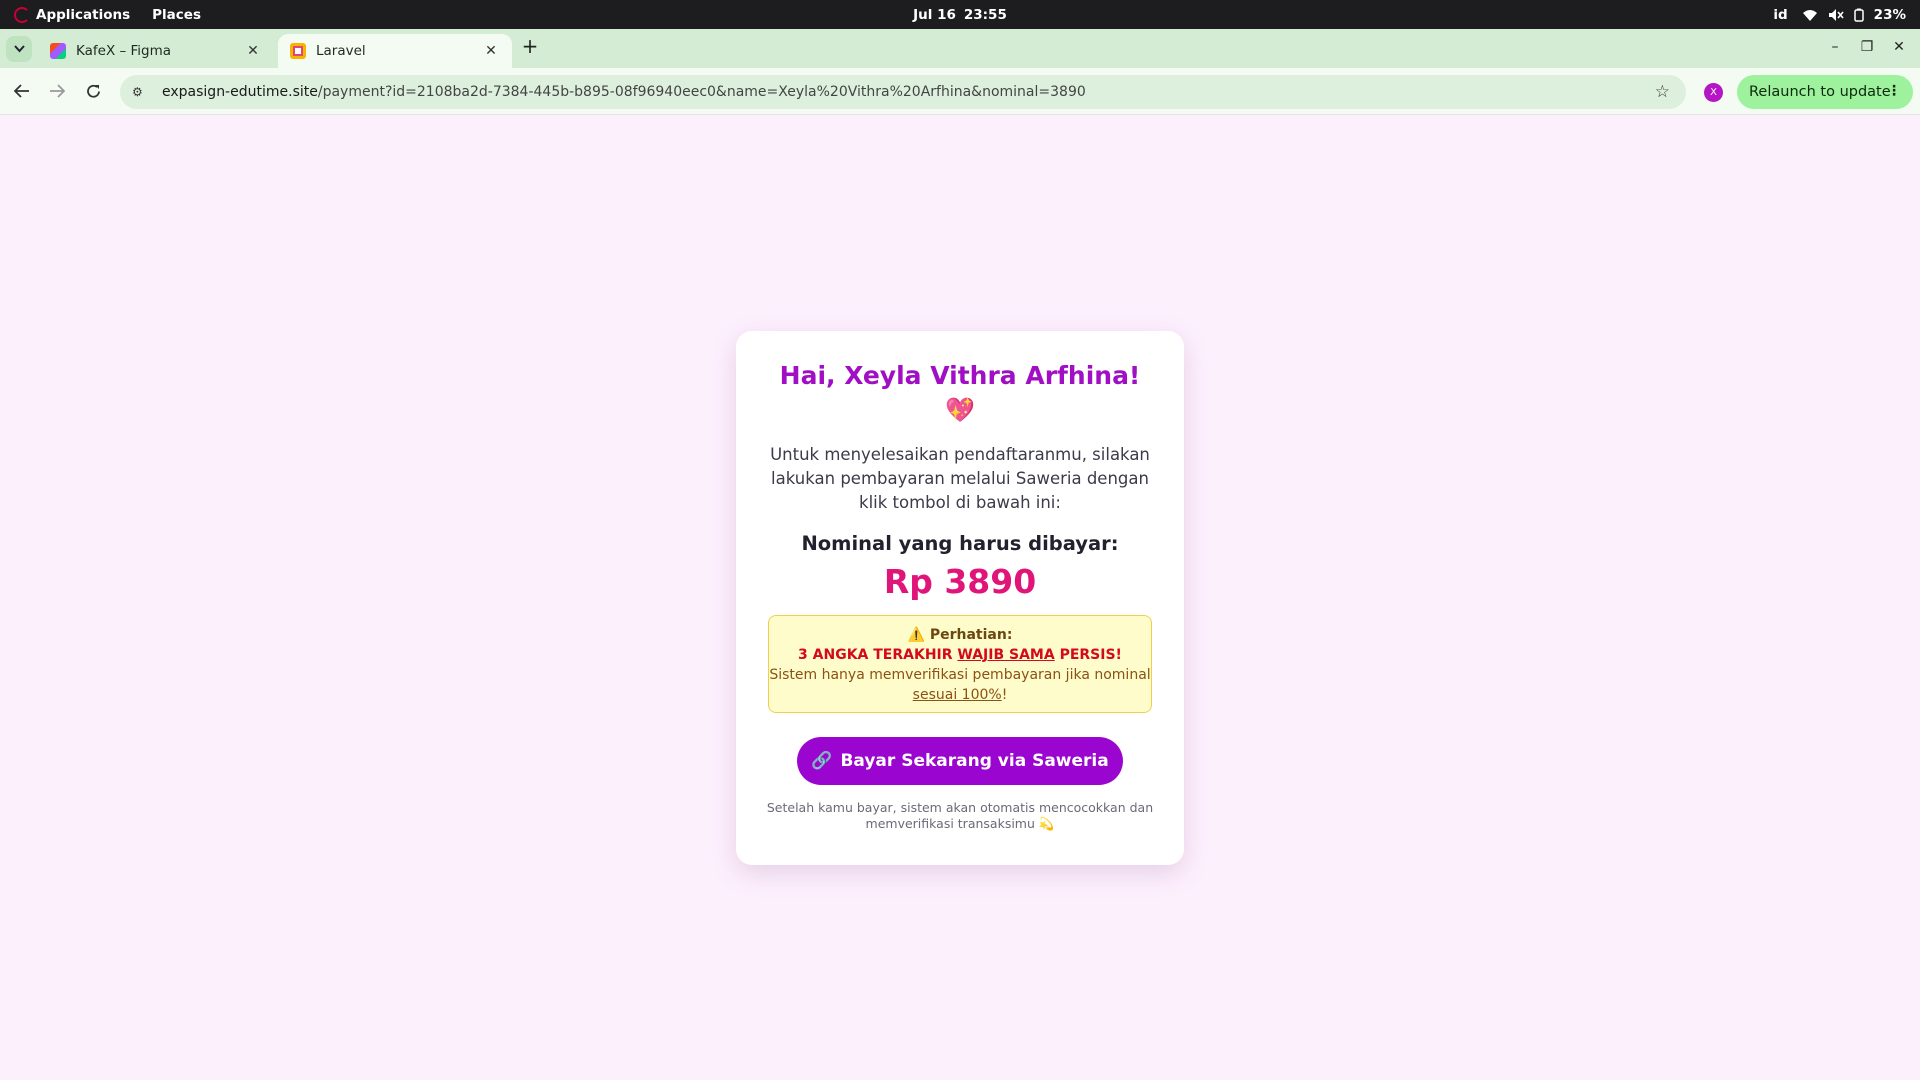 This screenshot has height=1080, width=1920. Describe the element at coordinates (1836, 14) in the screenshot. I see `volume-muted-icon` at that location.